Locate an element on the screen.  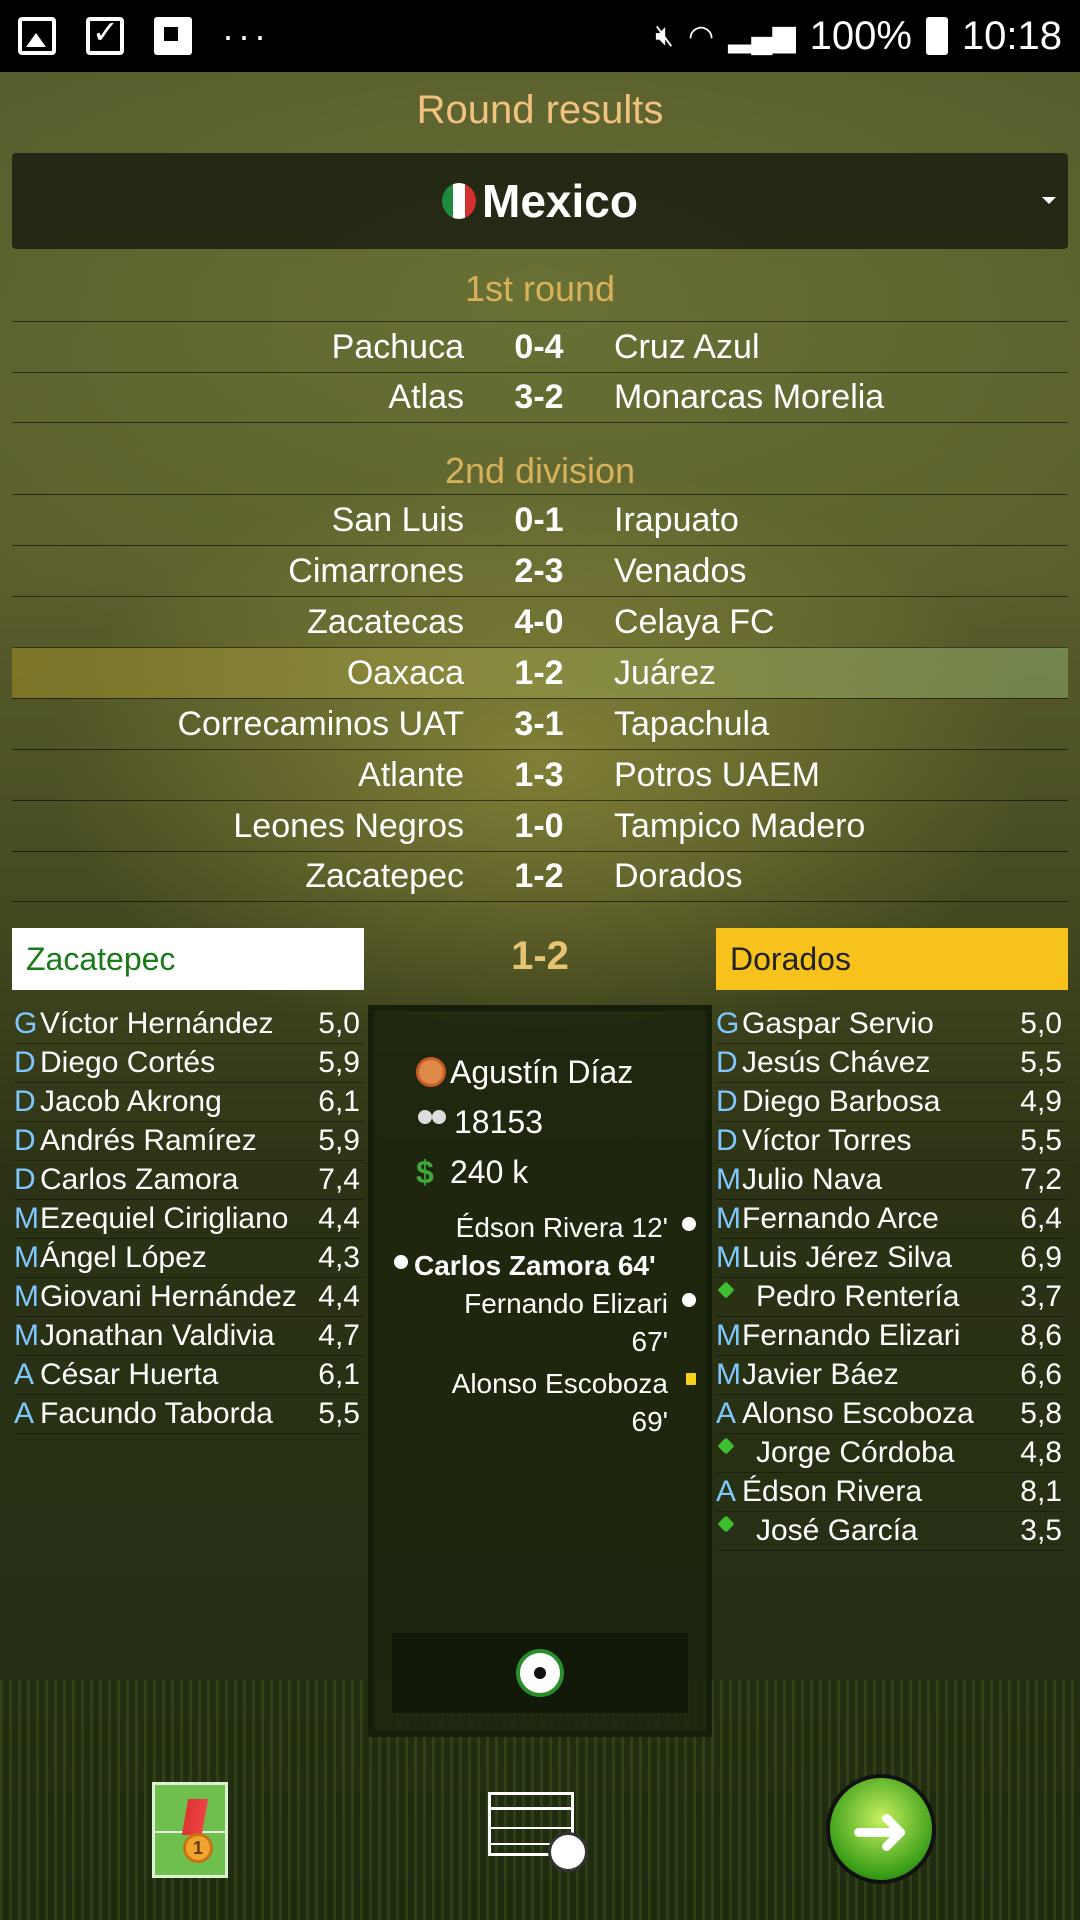
player-row: D Andrés Ramírez 5,9 is located at coordinates (189, 1141).